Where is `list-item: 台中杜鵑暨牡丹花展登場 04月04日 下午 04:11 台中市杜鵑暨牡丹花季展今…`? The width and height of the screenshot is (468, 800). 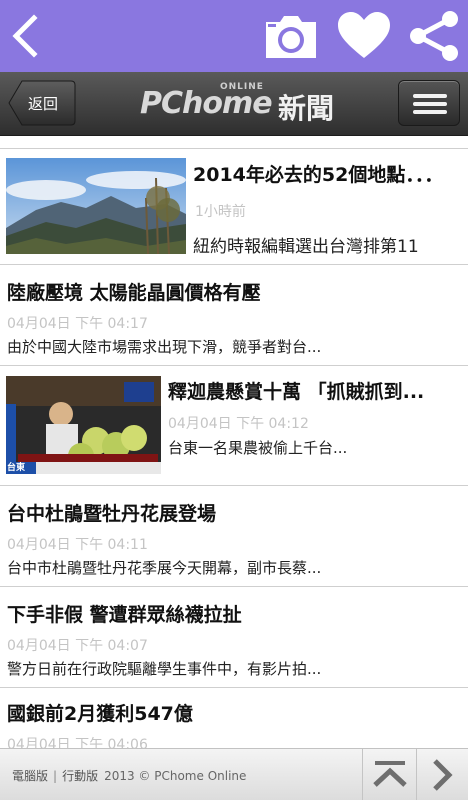
list-item: 台中杜鵑暨牡丹花展登場 04月04日 下午 04:11 台中市杜鵑暨牡丹花季展今… is located at coordinates (234, 537).